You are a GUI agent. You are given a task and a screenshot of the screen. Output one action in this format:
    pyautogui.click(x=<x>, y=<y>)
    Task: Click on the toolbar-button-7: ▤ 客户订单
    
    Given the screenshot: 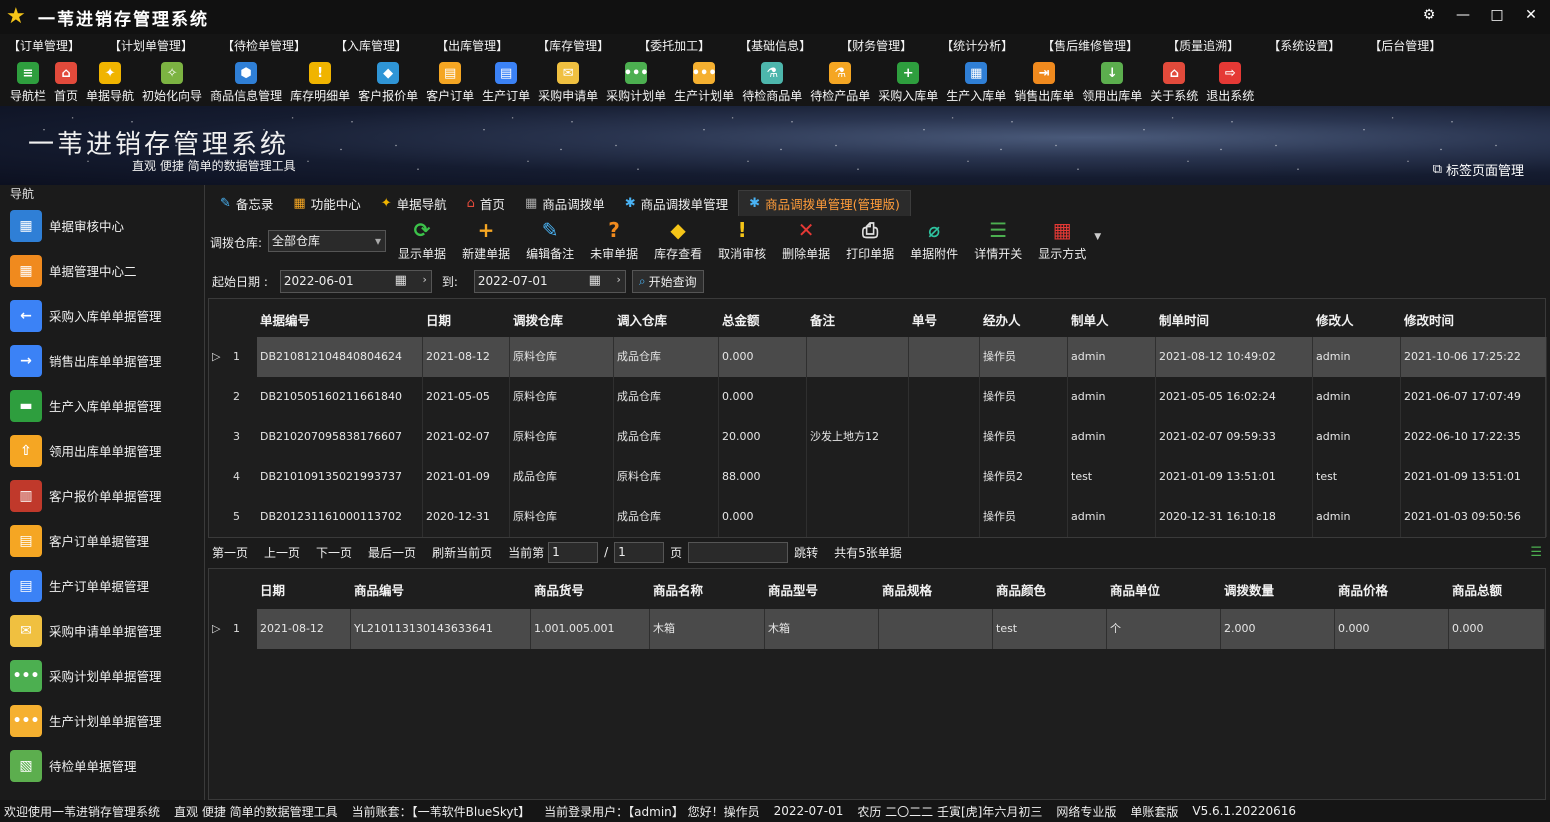 What is the action you would take?
    pyautogui.click(x=450, y=80)
    